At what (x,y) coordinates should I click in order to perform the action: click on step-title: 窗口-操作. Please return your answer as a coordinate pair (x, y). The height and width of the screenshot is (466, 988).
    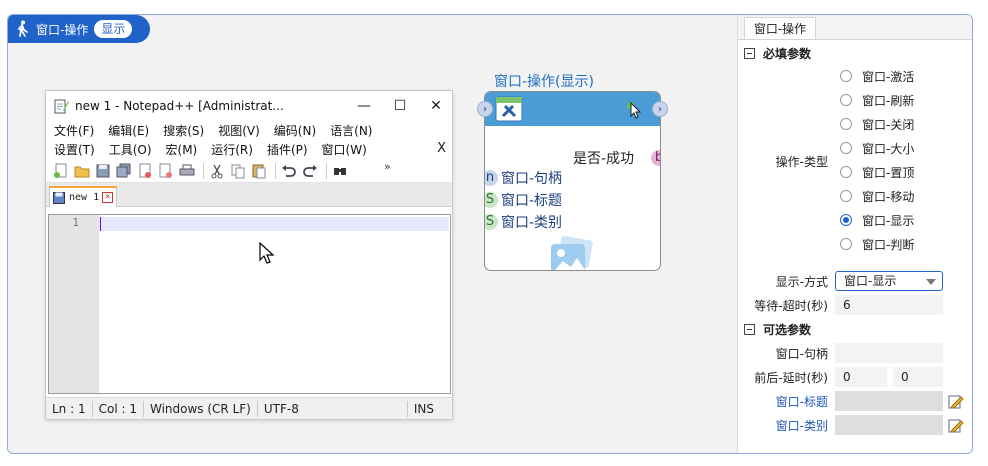
    Looking at the image, I should click on (62, 29).